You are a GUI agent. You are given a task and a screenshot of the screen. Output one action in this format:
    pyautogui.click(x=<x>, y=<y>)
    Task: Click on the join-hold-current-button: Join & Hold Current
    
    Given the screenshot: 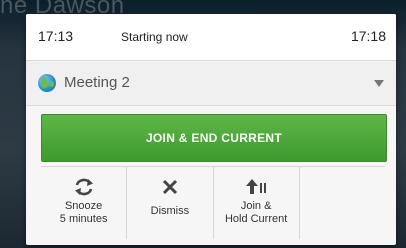 What is the action you would take?
    pyautogui.click(x=257, y=203)
    